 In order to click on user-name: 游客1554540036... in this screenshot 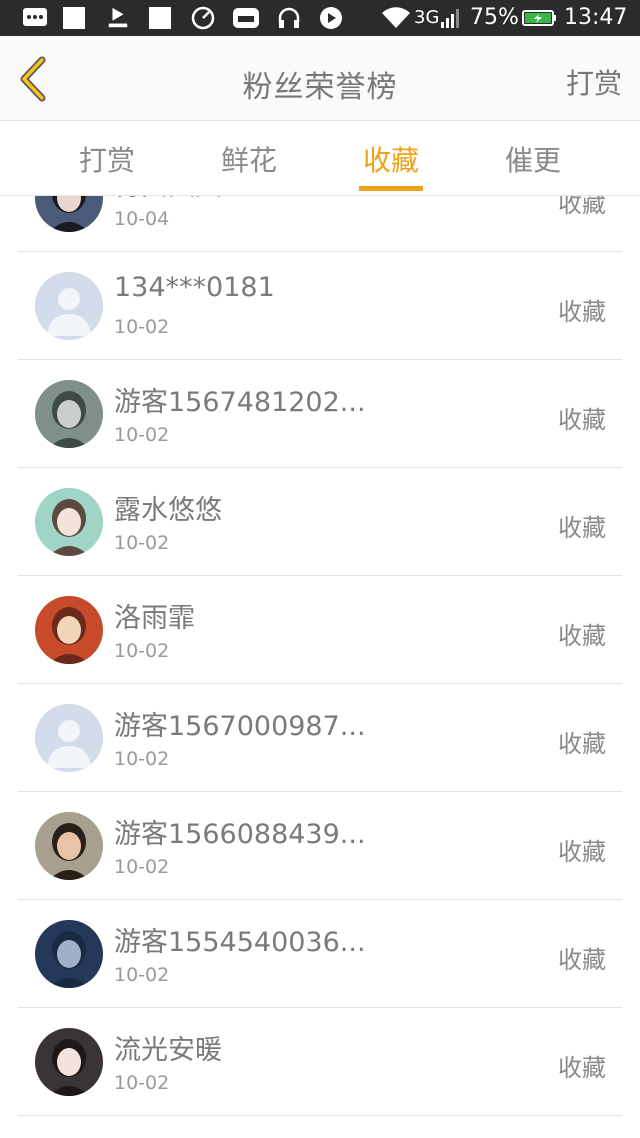, I will do `click(240, 942)`.